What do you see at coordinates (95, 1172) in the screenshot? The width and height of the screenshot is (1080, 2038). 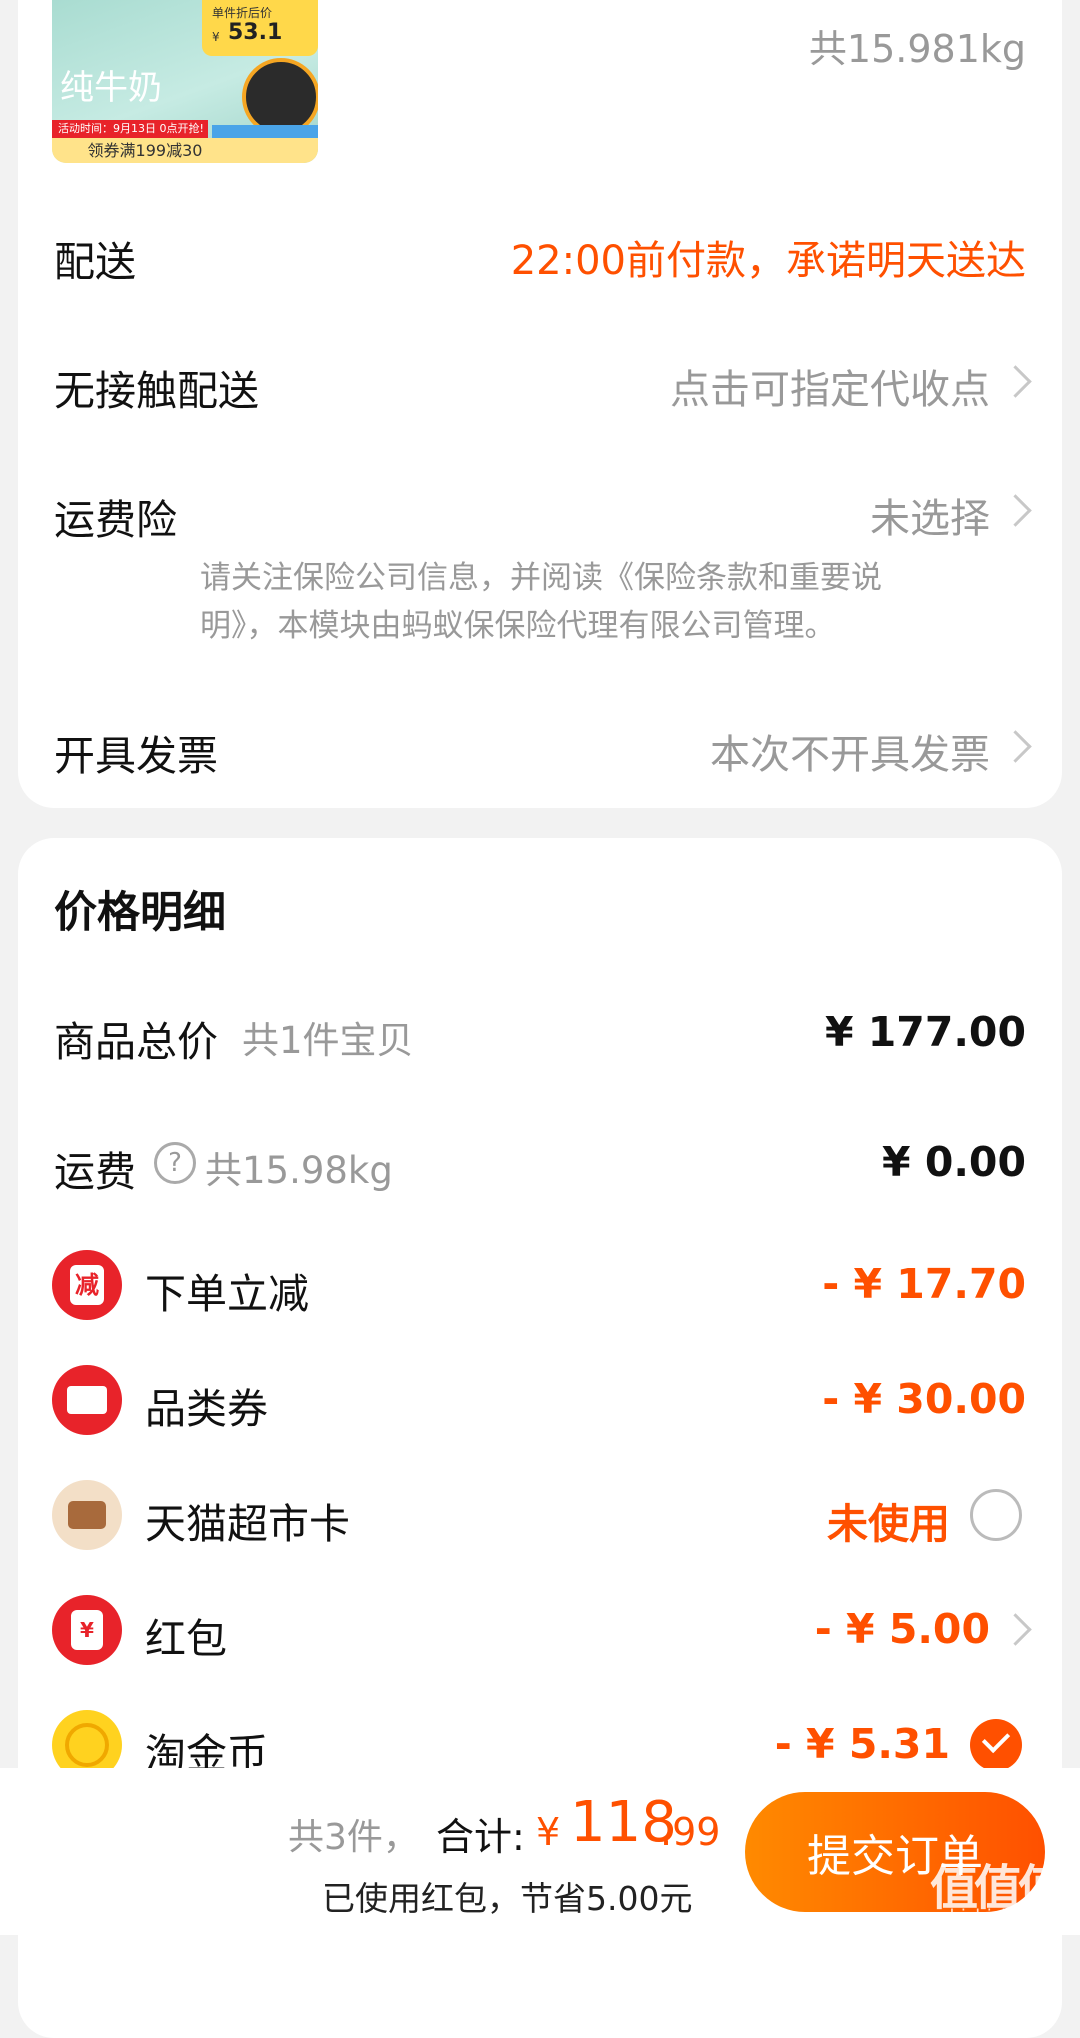 I see `shipping-fee-label: 运费` at bounding box center [95, 1172].